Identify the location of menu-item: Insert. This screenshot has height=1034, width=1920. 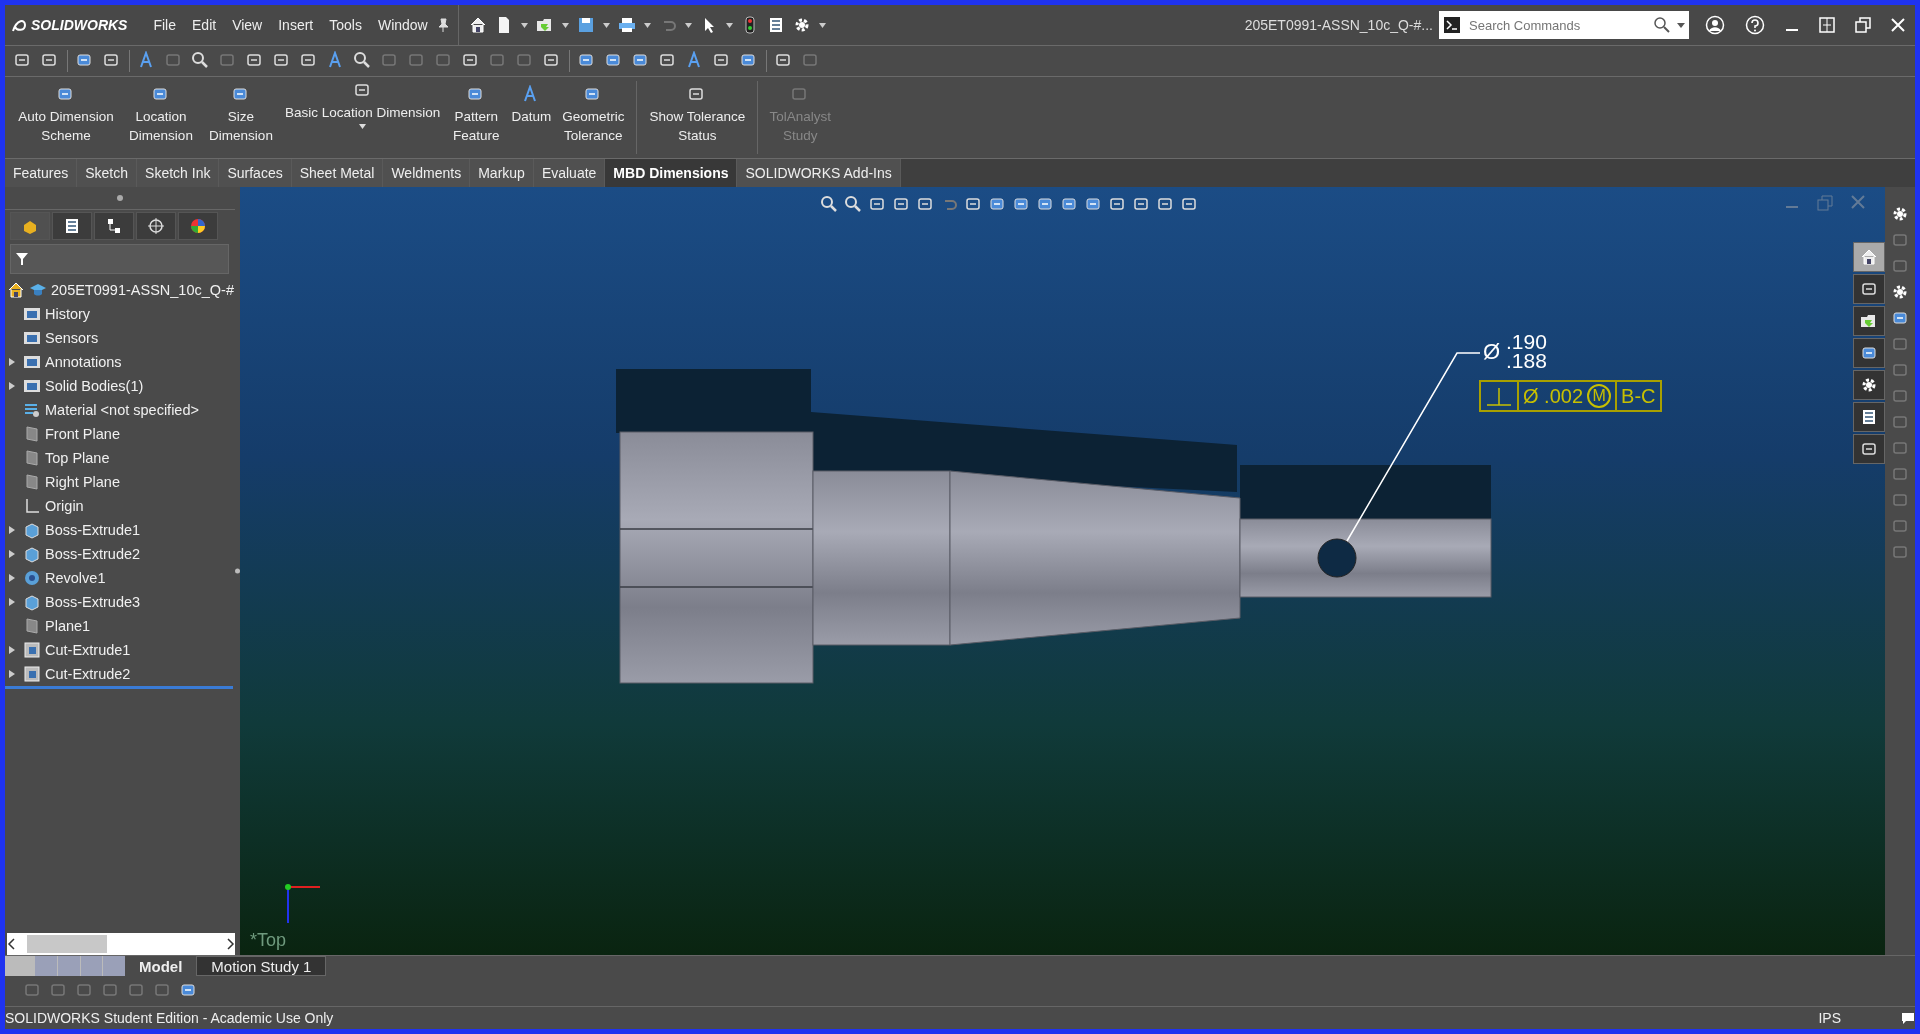
(296, 25).